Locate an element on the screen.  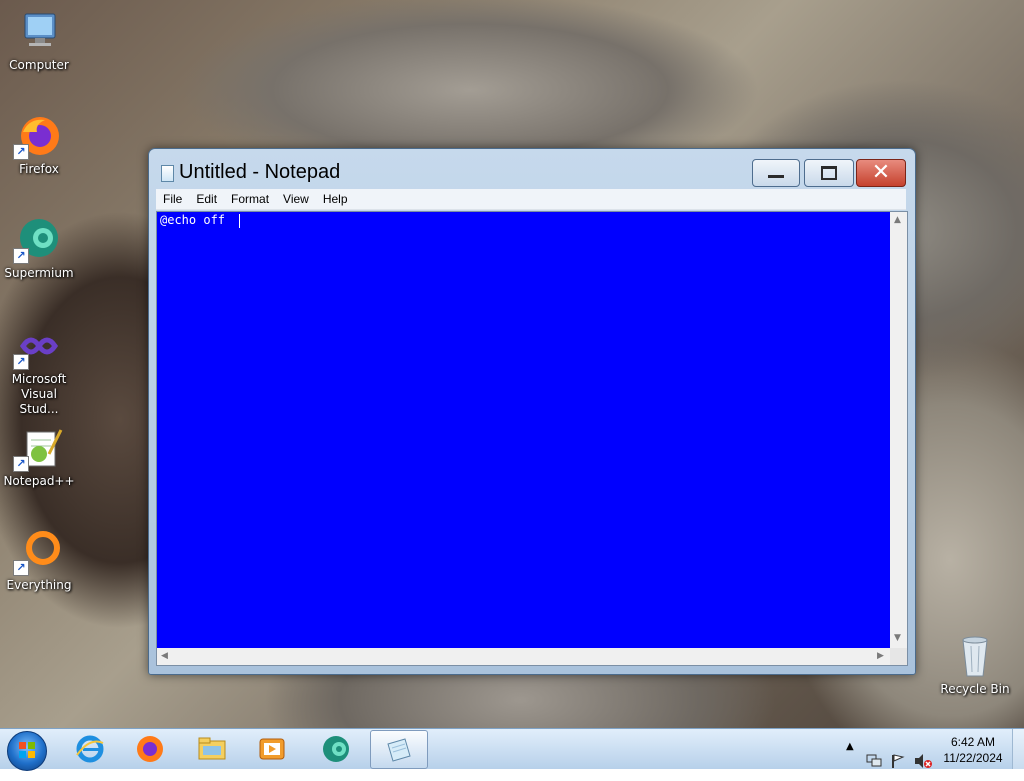
desktop-icon-label: Firefox is located at coordinates (39, 169).